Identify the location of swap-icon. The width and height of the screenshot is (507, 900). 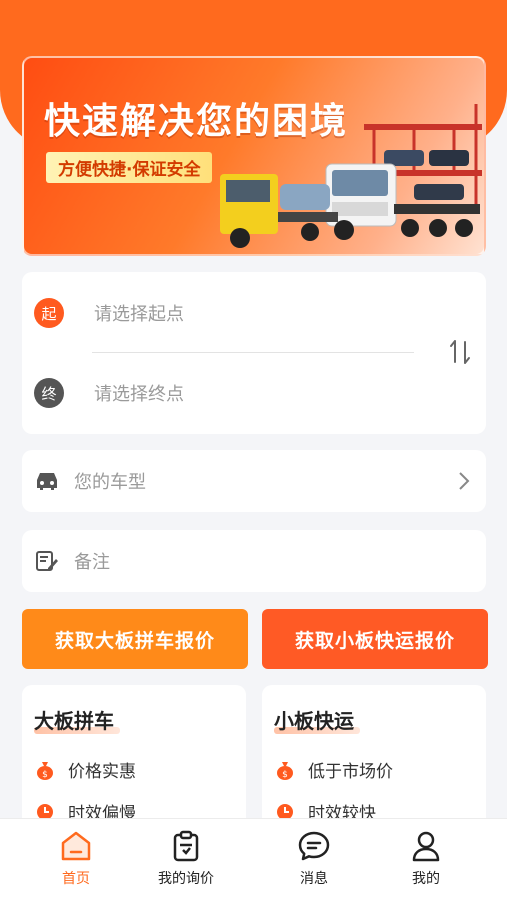
(460, 352).